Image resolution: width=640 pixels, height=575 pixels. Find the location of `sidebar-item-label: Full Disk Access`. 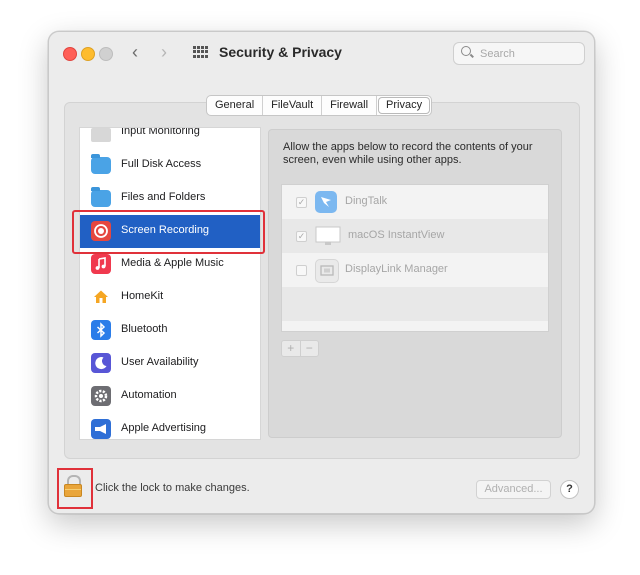

sidebar-item-label: Full Disk Access is located at coordinates (161, 164).